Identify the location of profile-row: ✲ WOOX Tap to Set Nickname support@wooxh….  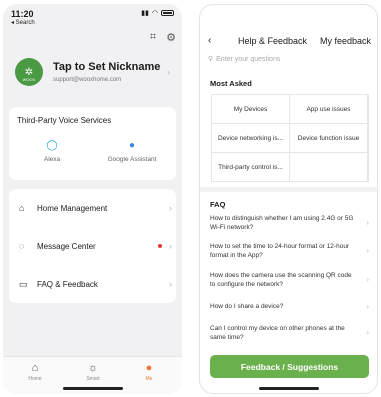
(94, 78).